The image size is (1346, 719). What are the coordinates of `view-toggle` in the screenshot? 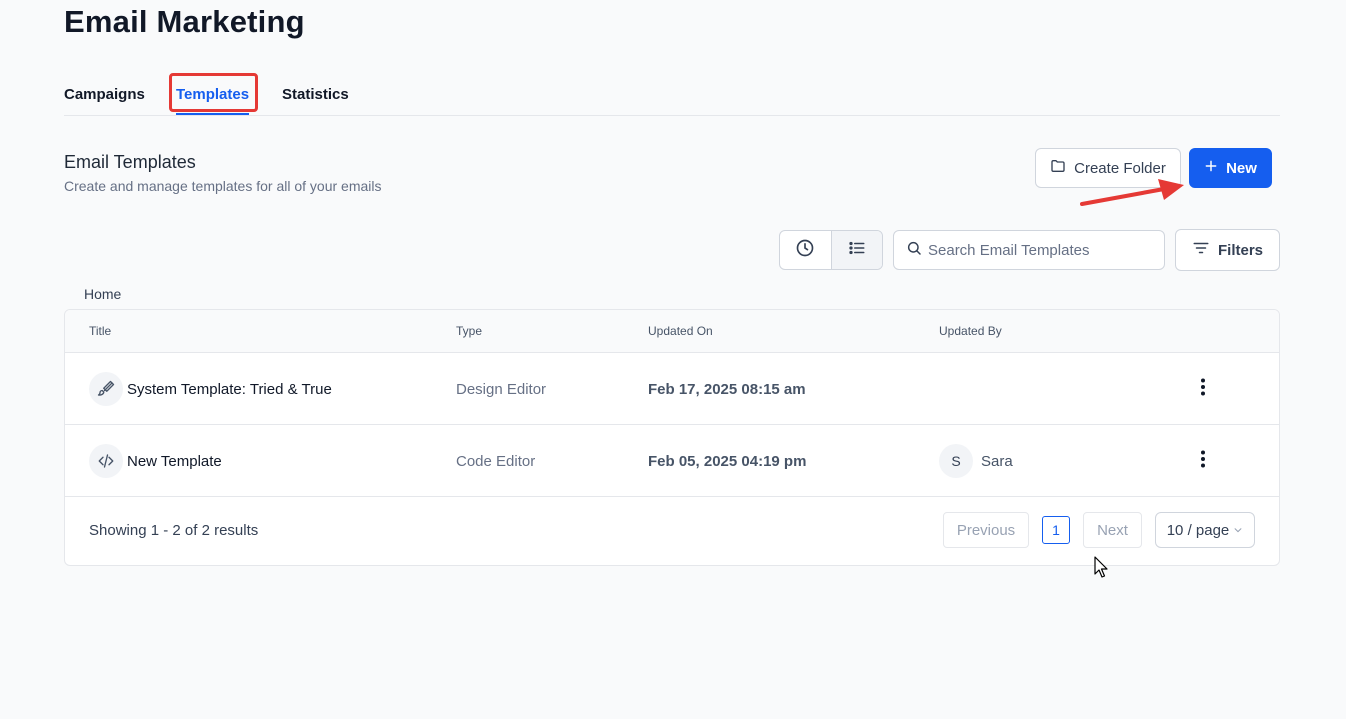 It's located at (831, 250).